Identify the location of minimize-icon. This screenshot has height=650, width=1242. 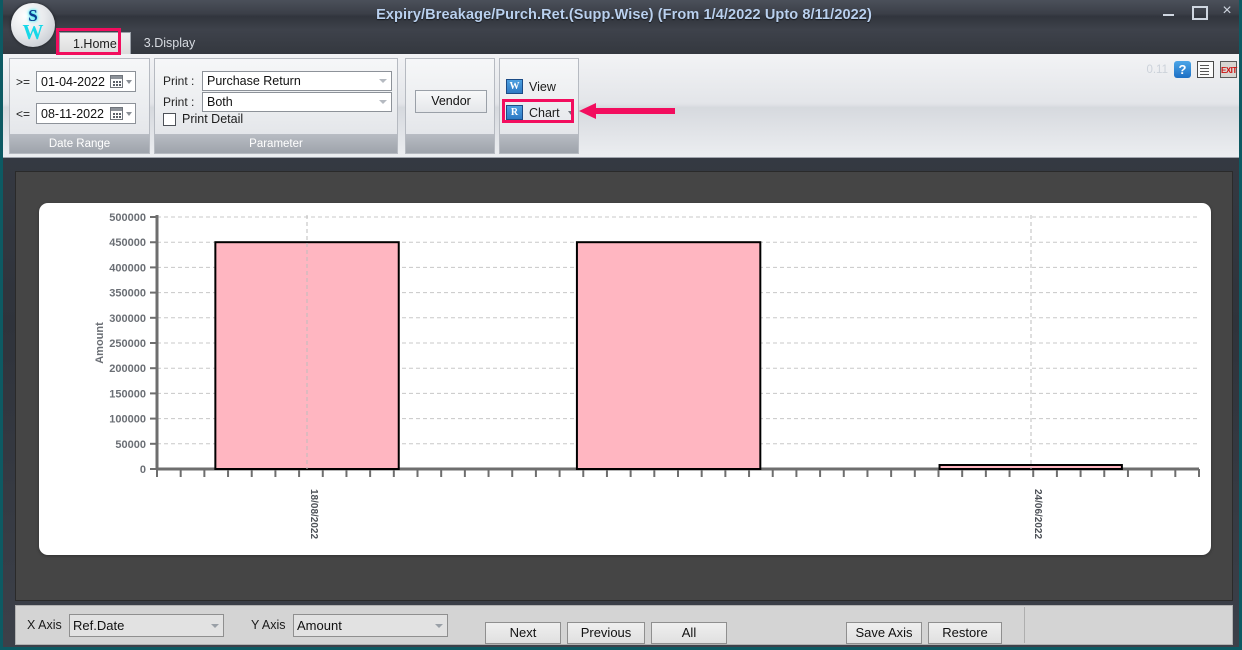
(1169, 11).